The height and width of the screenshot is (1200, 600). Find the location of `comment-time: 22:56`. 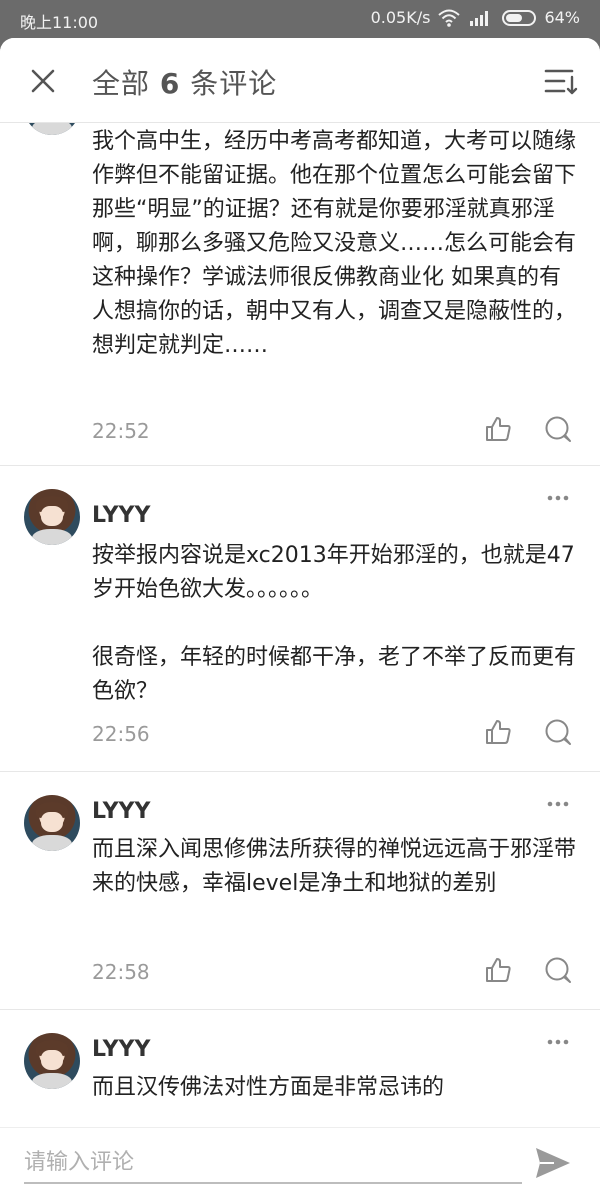

comment-time: 22:56 is located at coordinates (121, 734).